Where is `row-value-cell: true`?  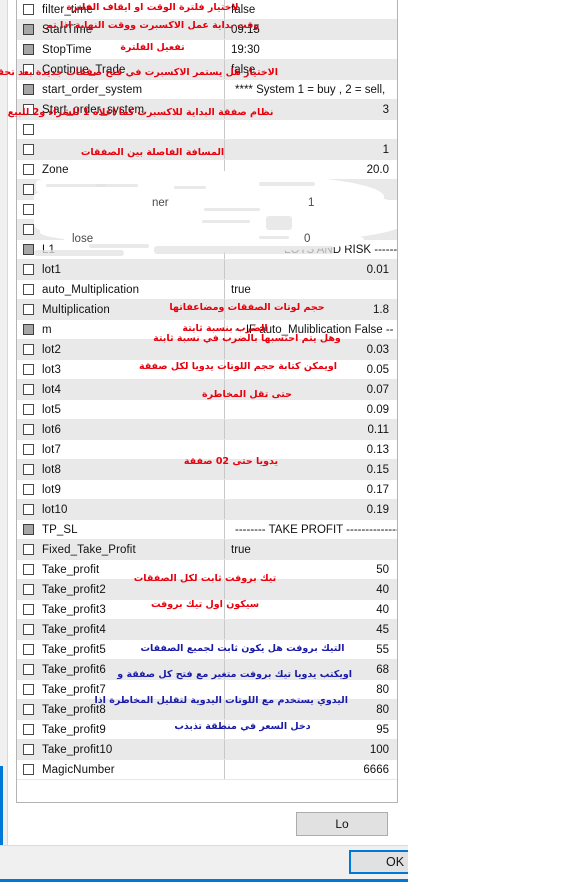
row-value-cell: true is located at coordinates (311, 549).